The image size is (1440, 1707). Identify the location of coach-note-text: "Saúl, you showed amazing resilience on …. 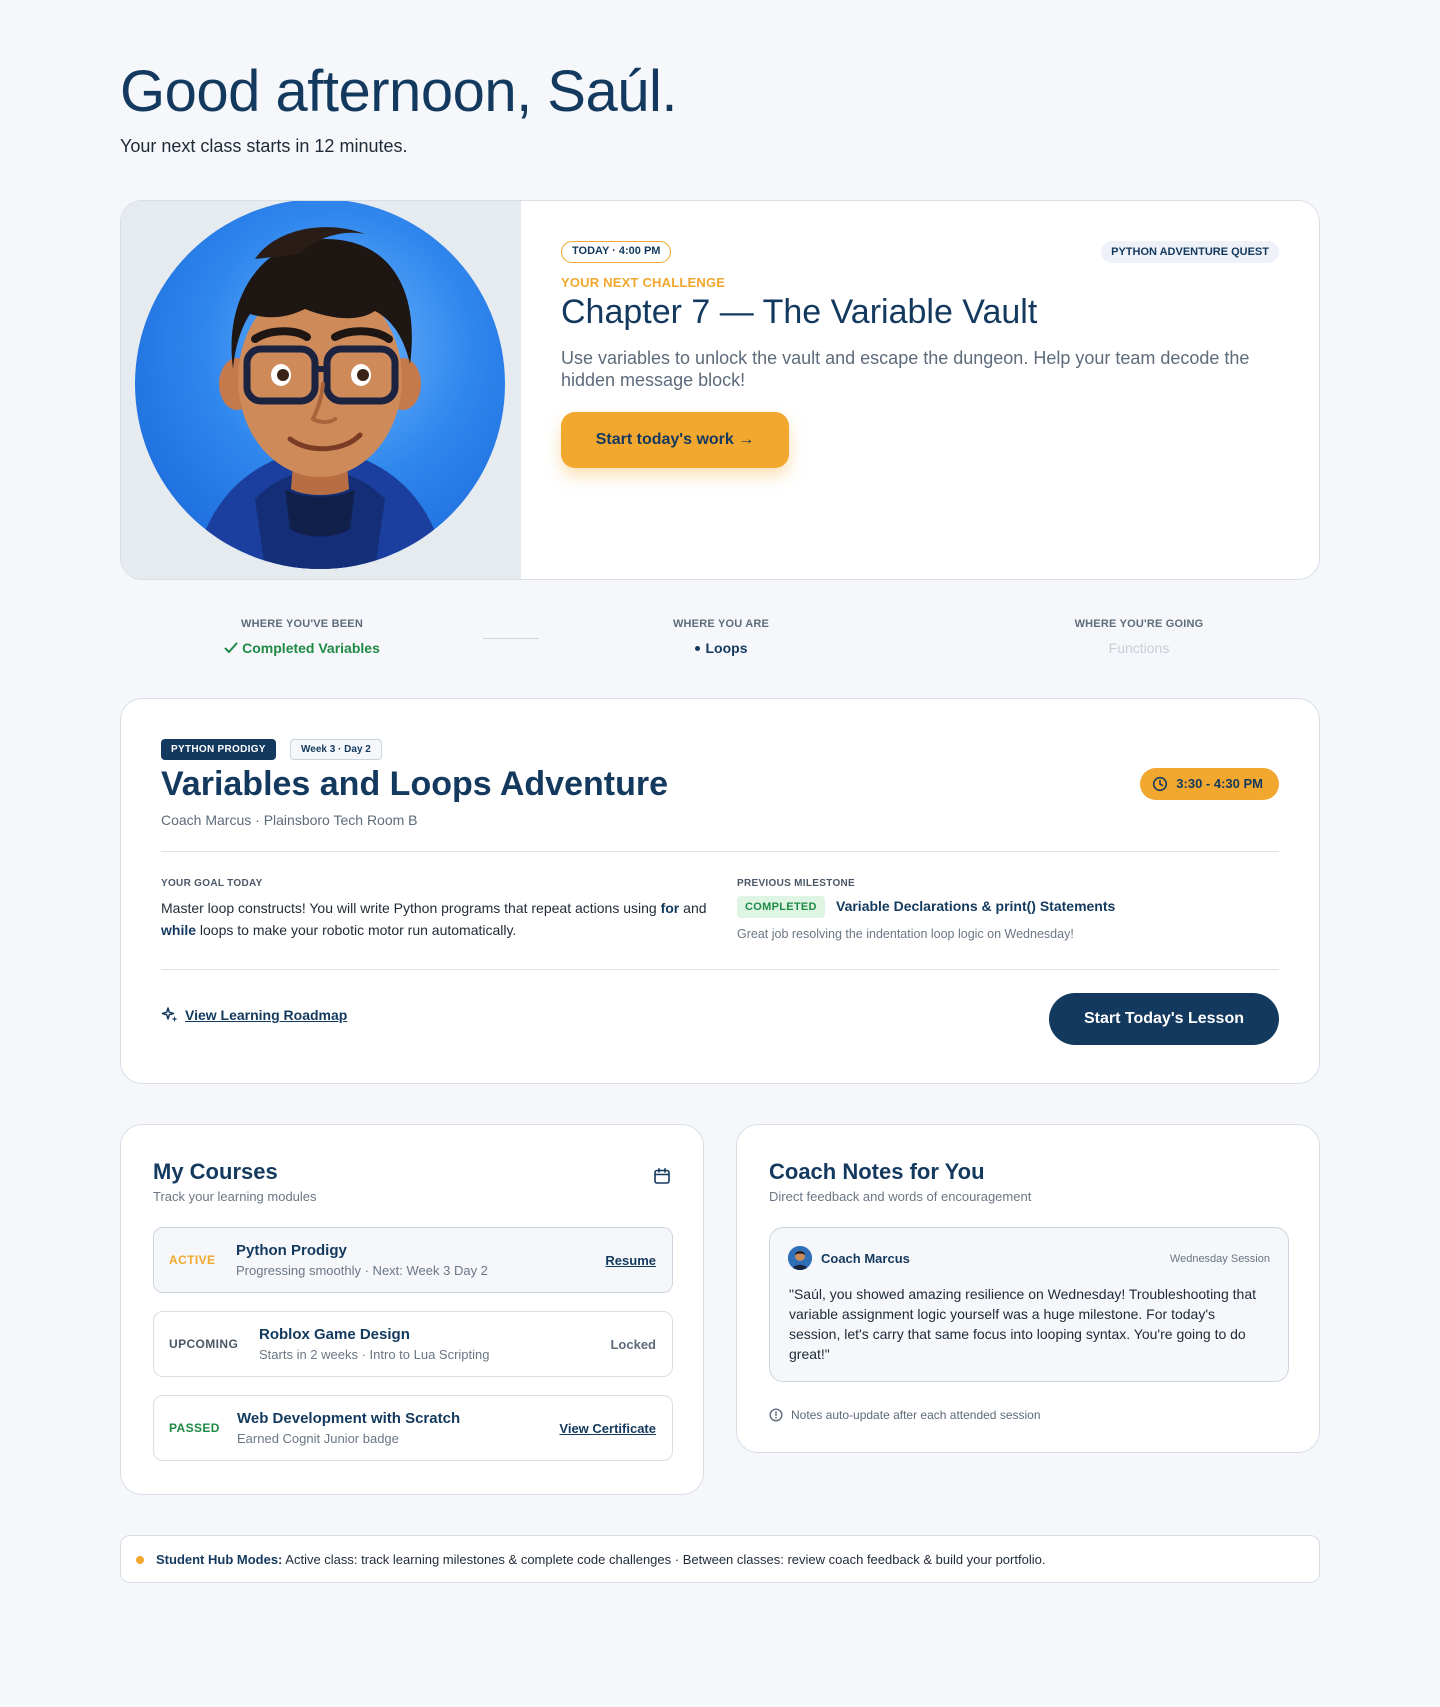
(1022, 1324).